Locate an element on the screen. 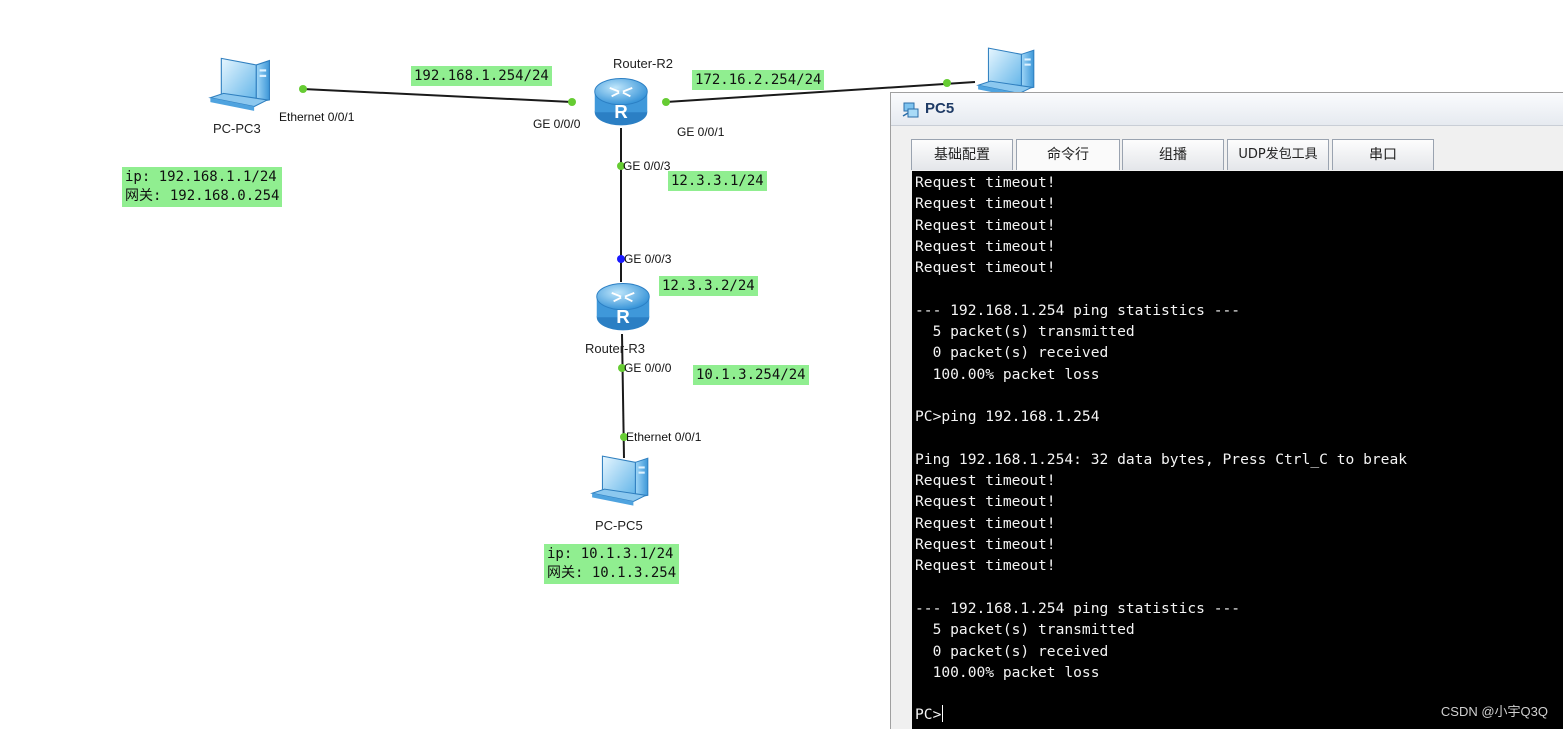 The image size is (1563, 729). terminal-prompt: PC> is located at coordinates (928, 715).